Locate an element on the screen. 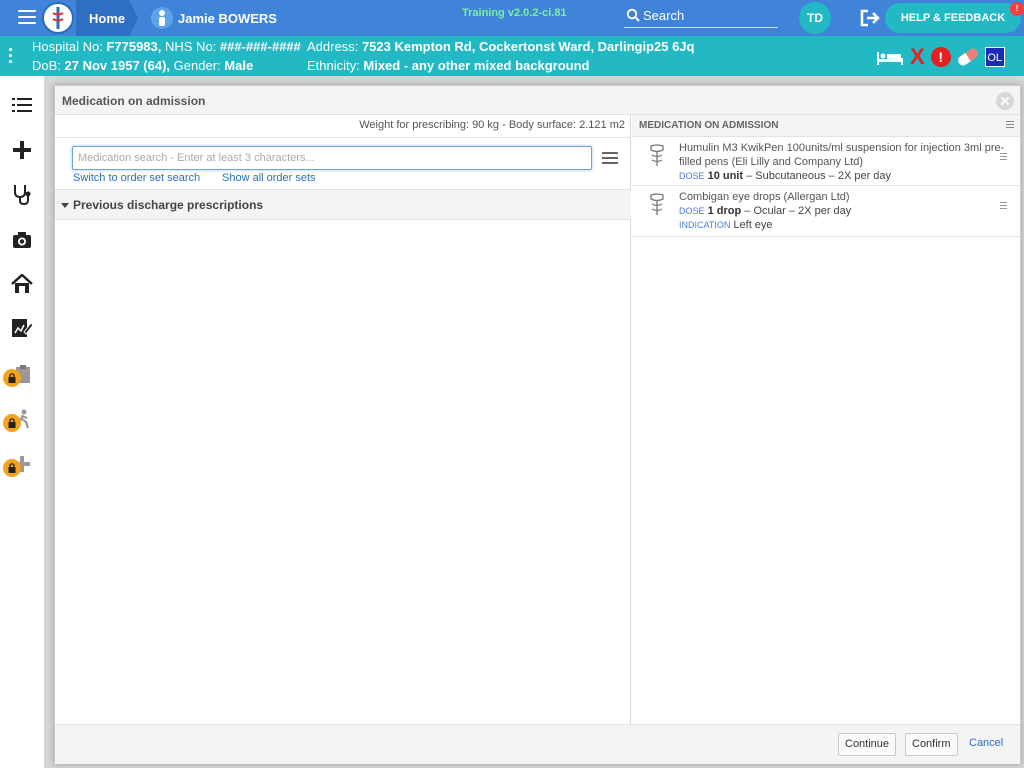  bed-icon is located at coordinates (890, 57).